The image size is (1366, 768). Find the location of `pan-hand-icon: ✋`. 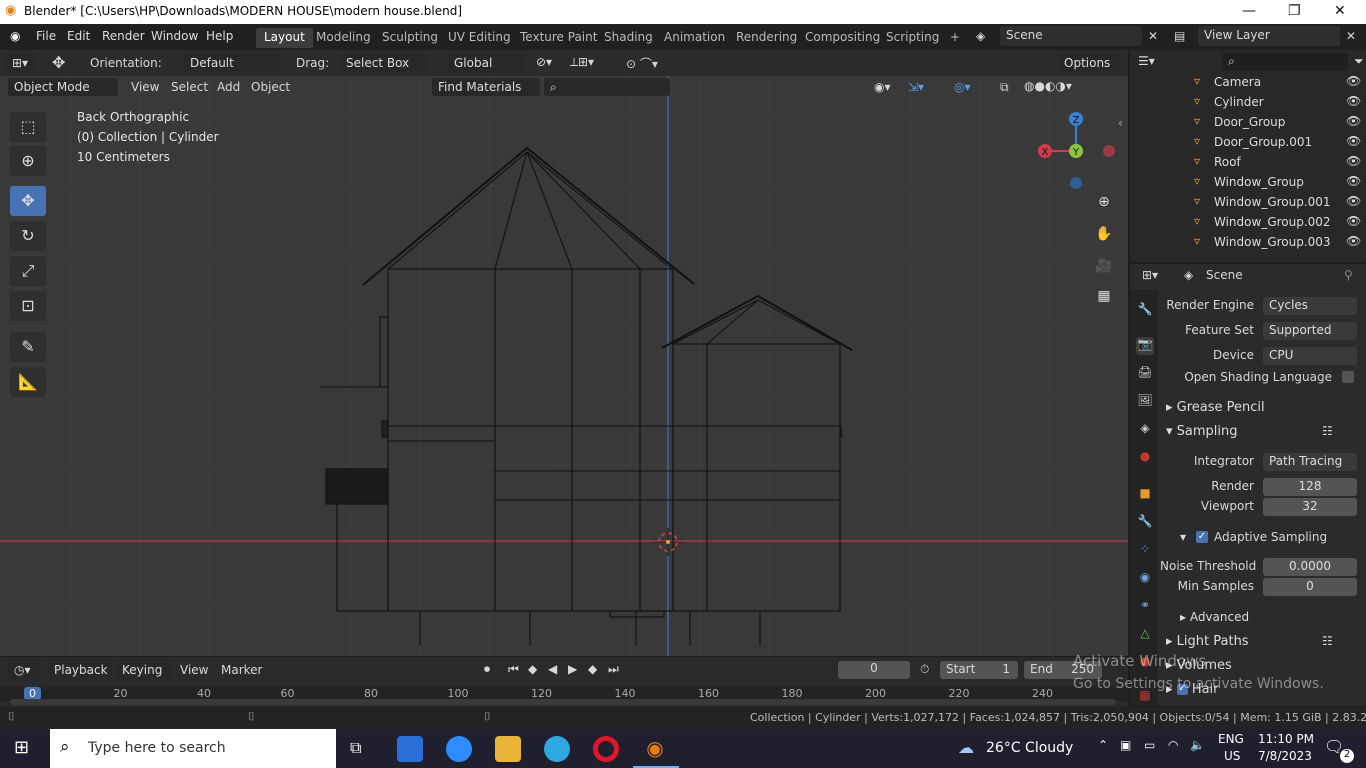

pan-hand-icon: ✋ is located at coordinates (1104, 237).